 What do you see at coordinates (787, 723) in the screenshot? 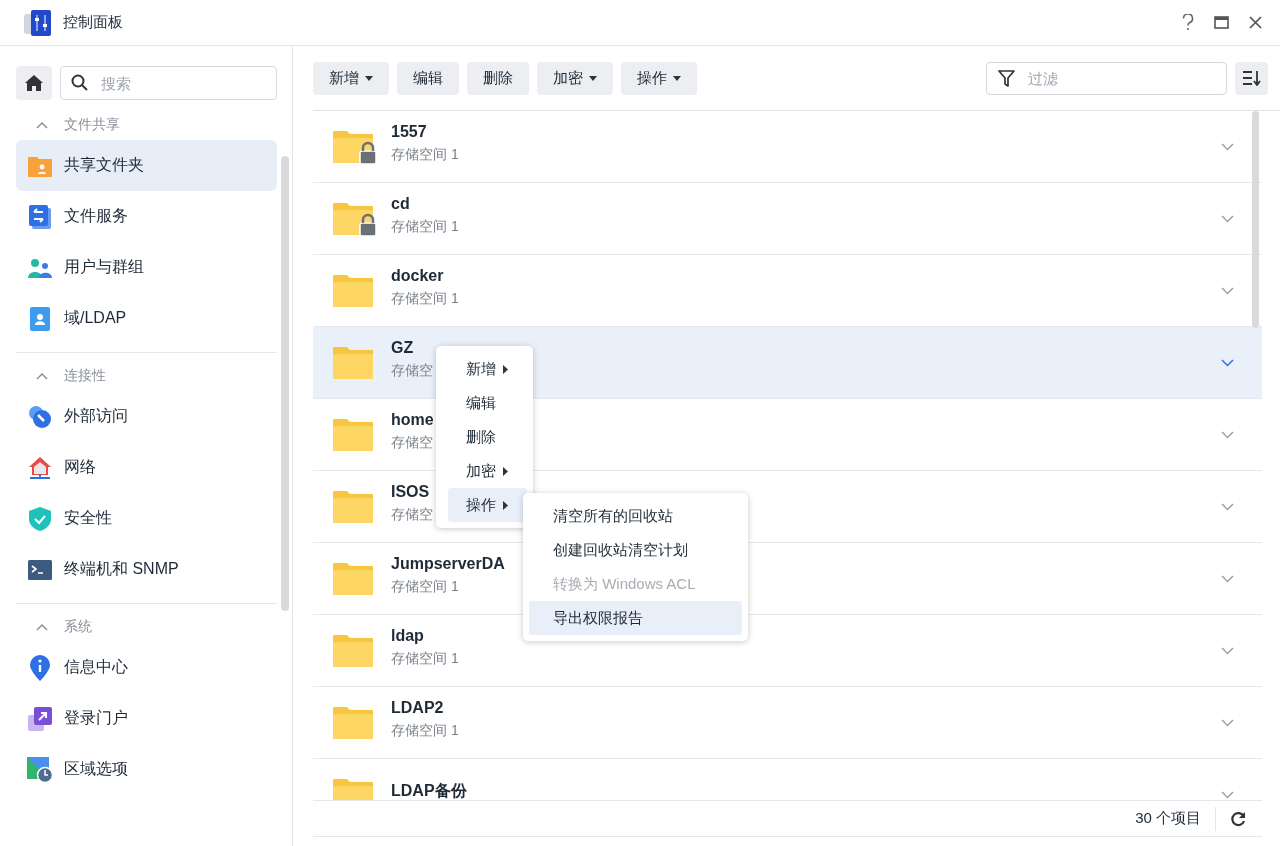
I see `folder-row: LDAP2 存储空间 1` at bounding box center [787, 723].